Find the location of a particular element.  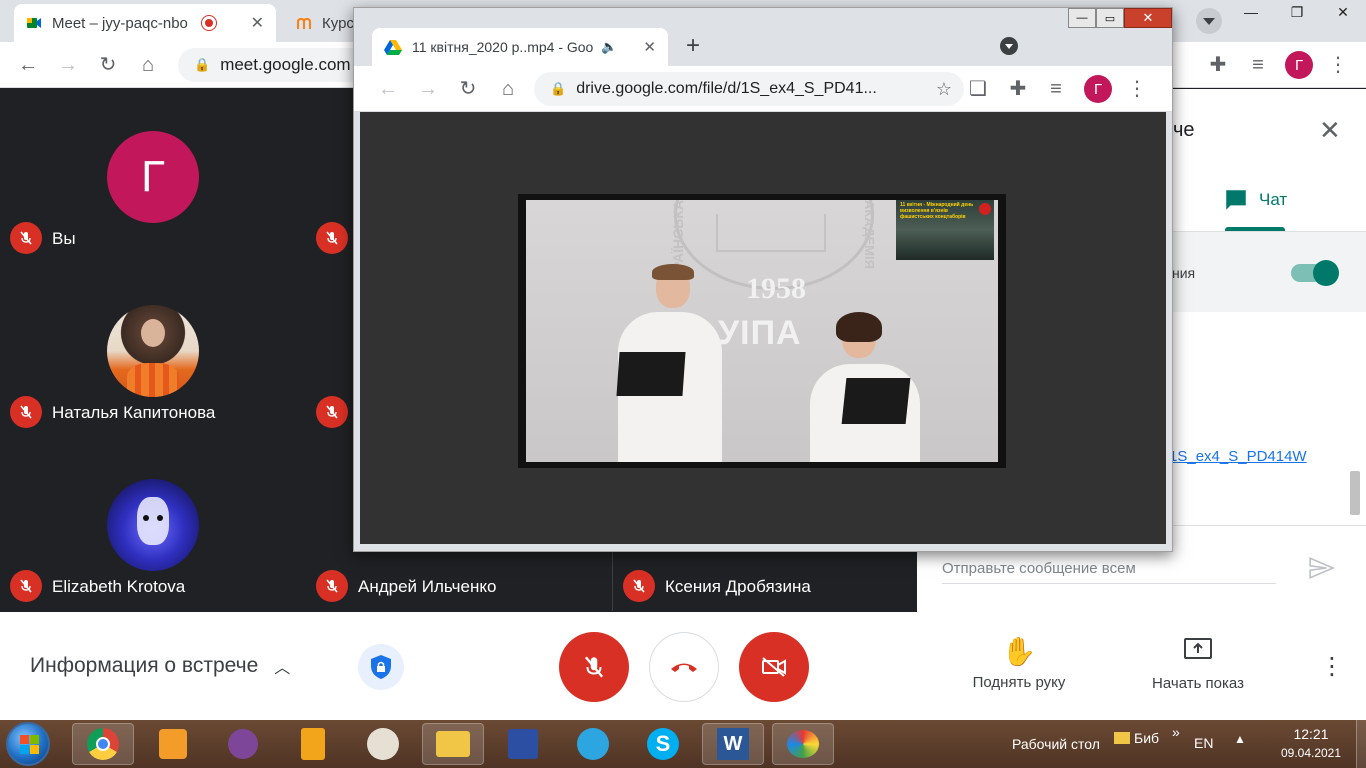

language-indicator: EN is located at coordinates (1203, 743).